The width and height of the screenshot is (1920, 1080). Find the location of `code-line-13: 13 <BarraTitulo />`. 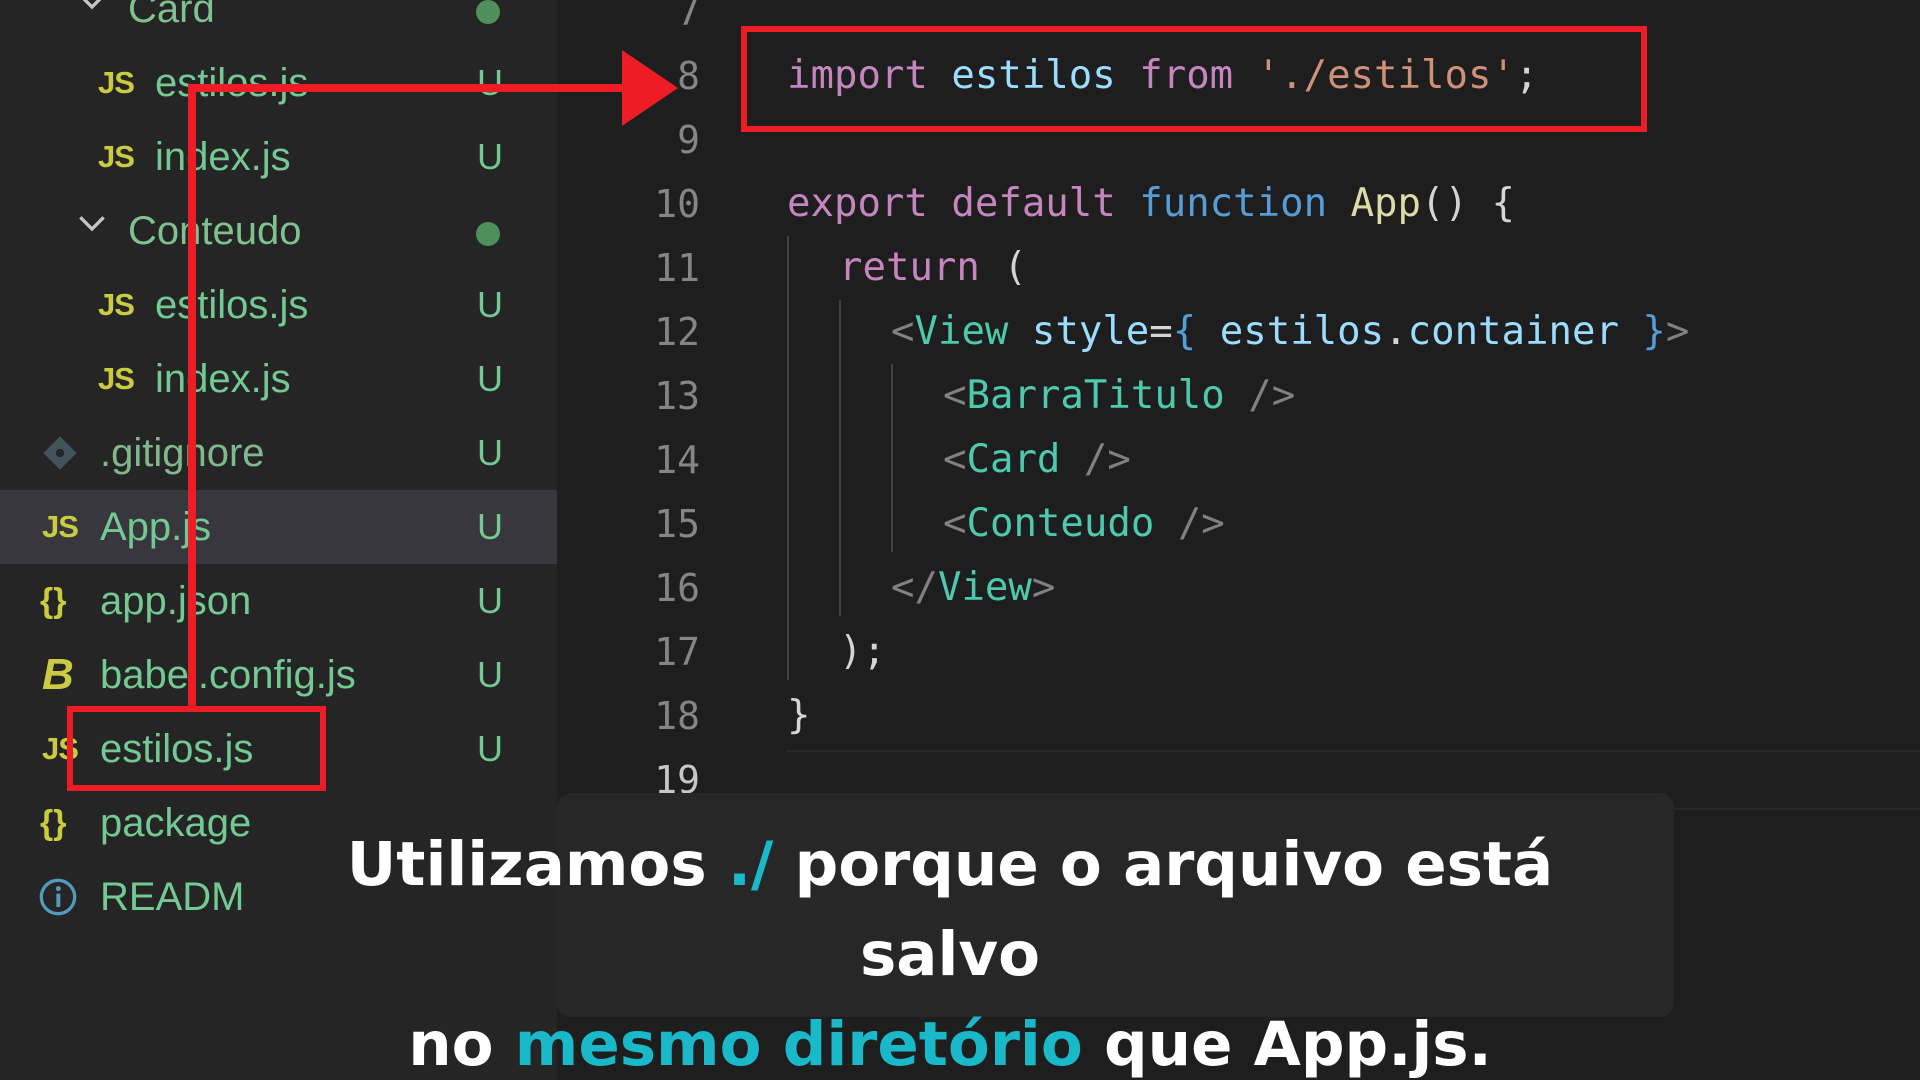

code-line-13: 13 <BarraTitulo /> is located at coordinates (1238, 396).